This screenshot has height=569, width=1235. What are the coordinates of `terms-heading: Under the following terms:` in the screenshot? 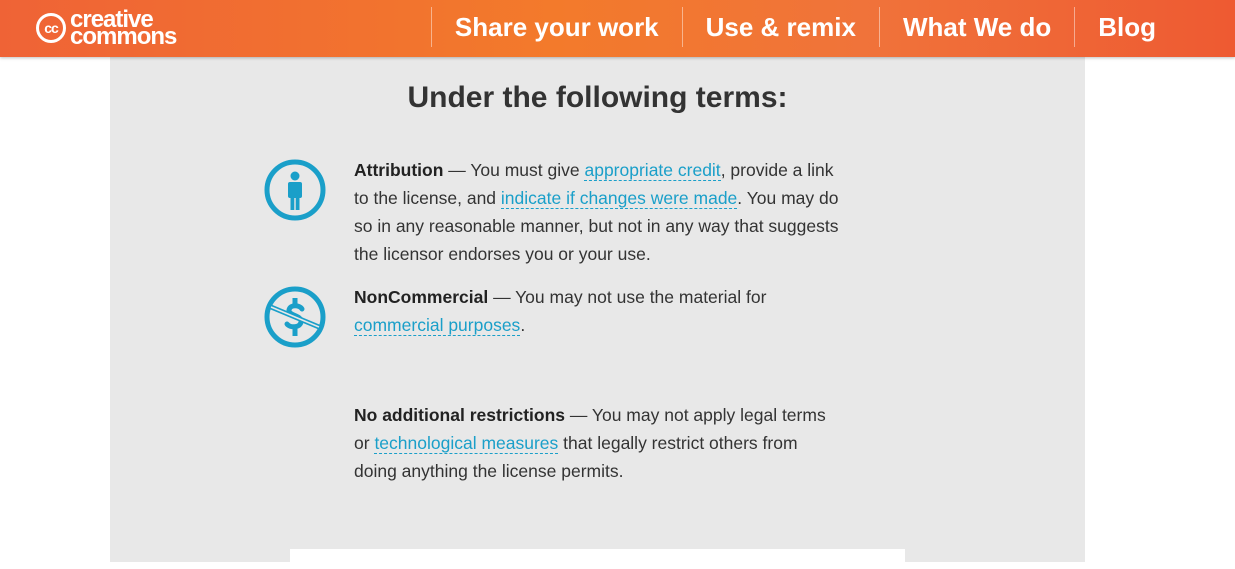 It's located at (597, 97).